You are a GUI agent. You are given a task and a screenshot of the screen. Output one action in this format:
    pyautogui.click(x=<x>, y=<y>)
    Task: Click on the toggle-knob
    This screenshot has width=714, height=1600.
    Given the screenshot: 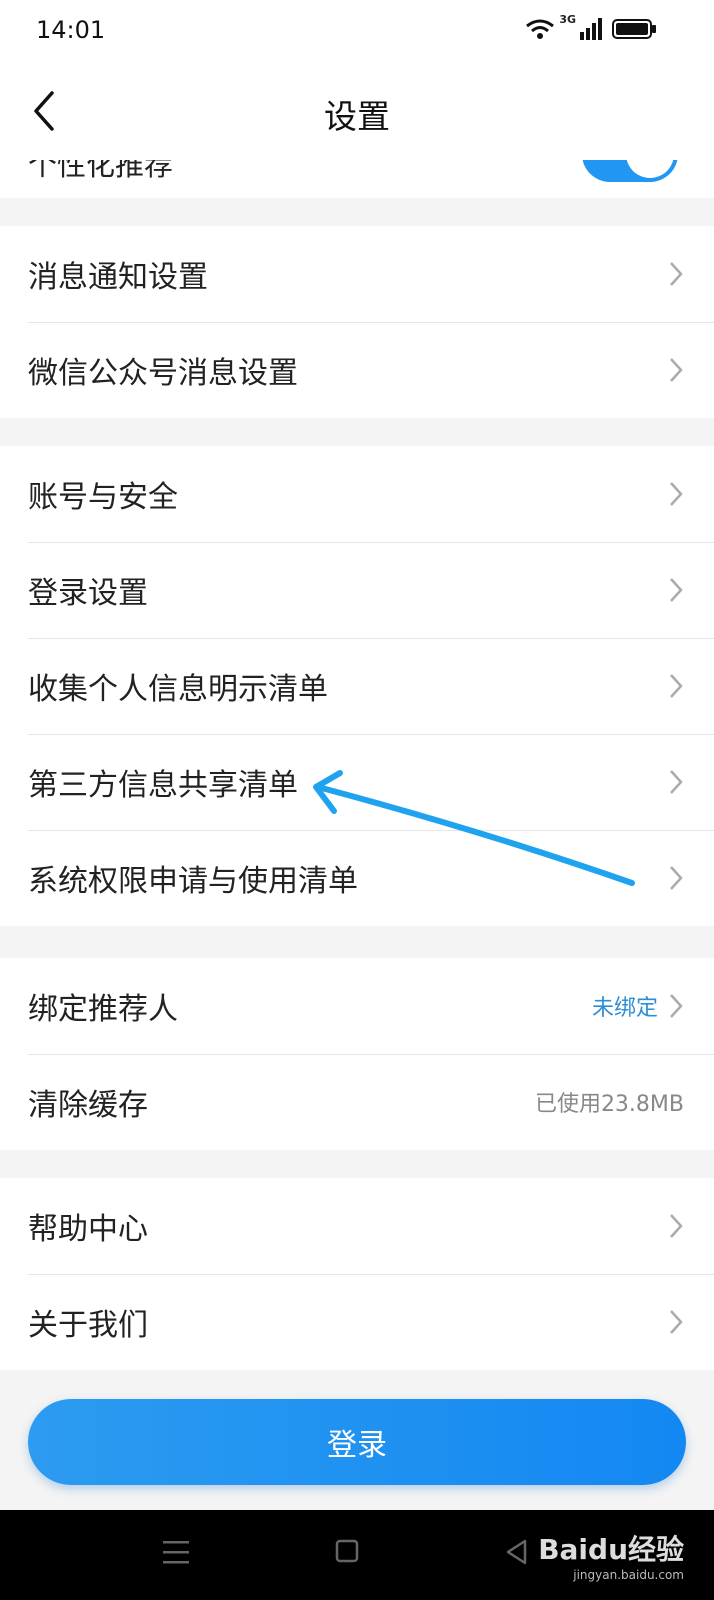 What is the action you would take?
    pyautogui.click(x=650, y=169)
    